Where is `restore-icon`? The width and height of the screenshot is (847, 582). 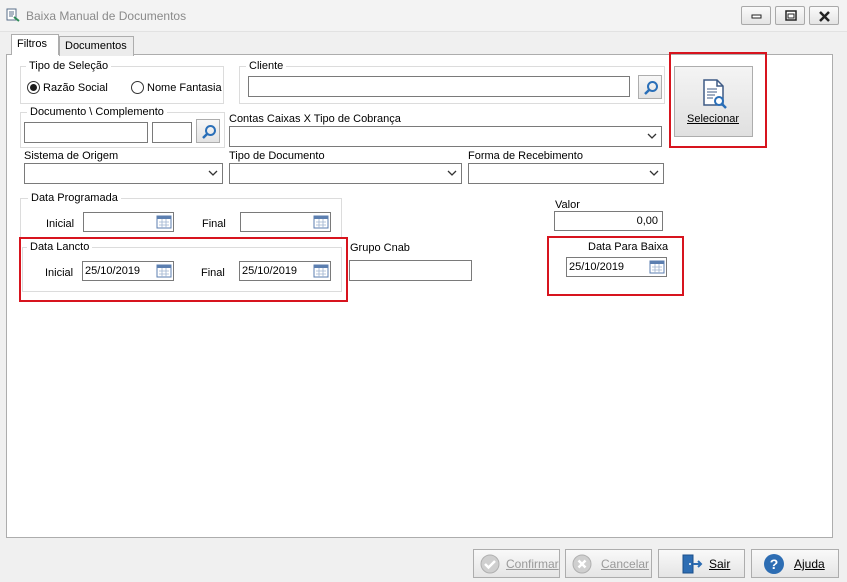
restore-icon is located at coordinates (791, 15).